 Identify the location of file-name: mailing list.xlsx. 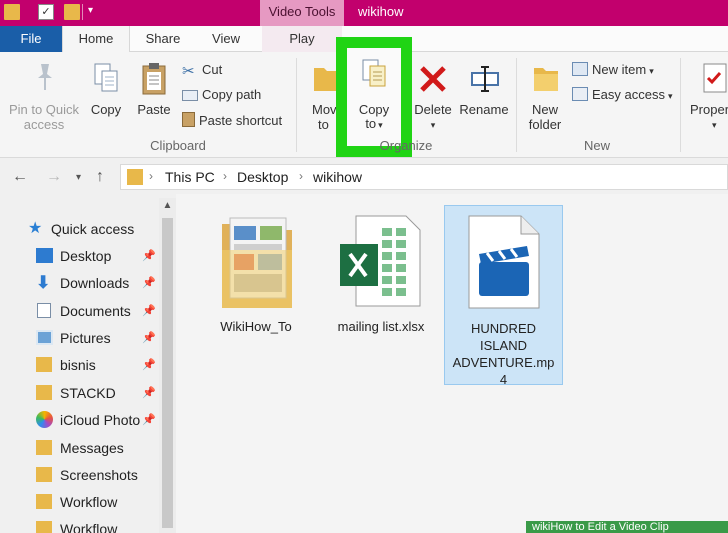
(381, 326).